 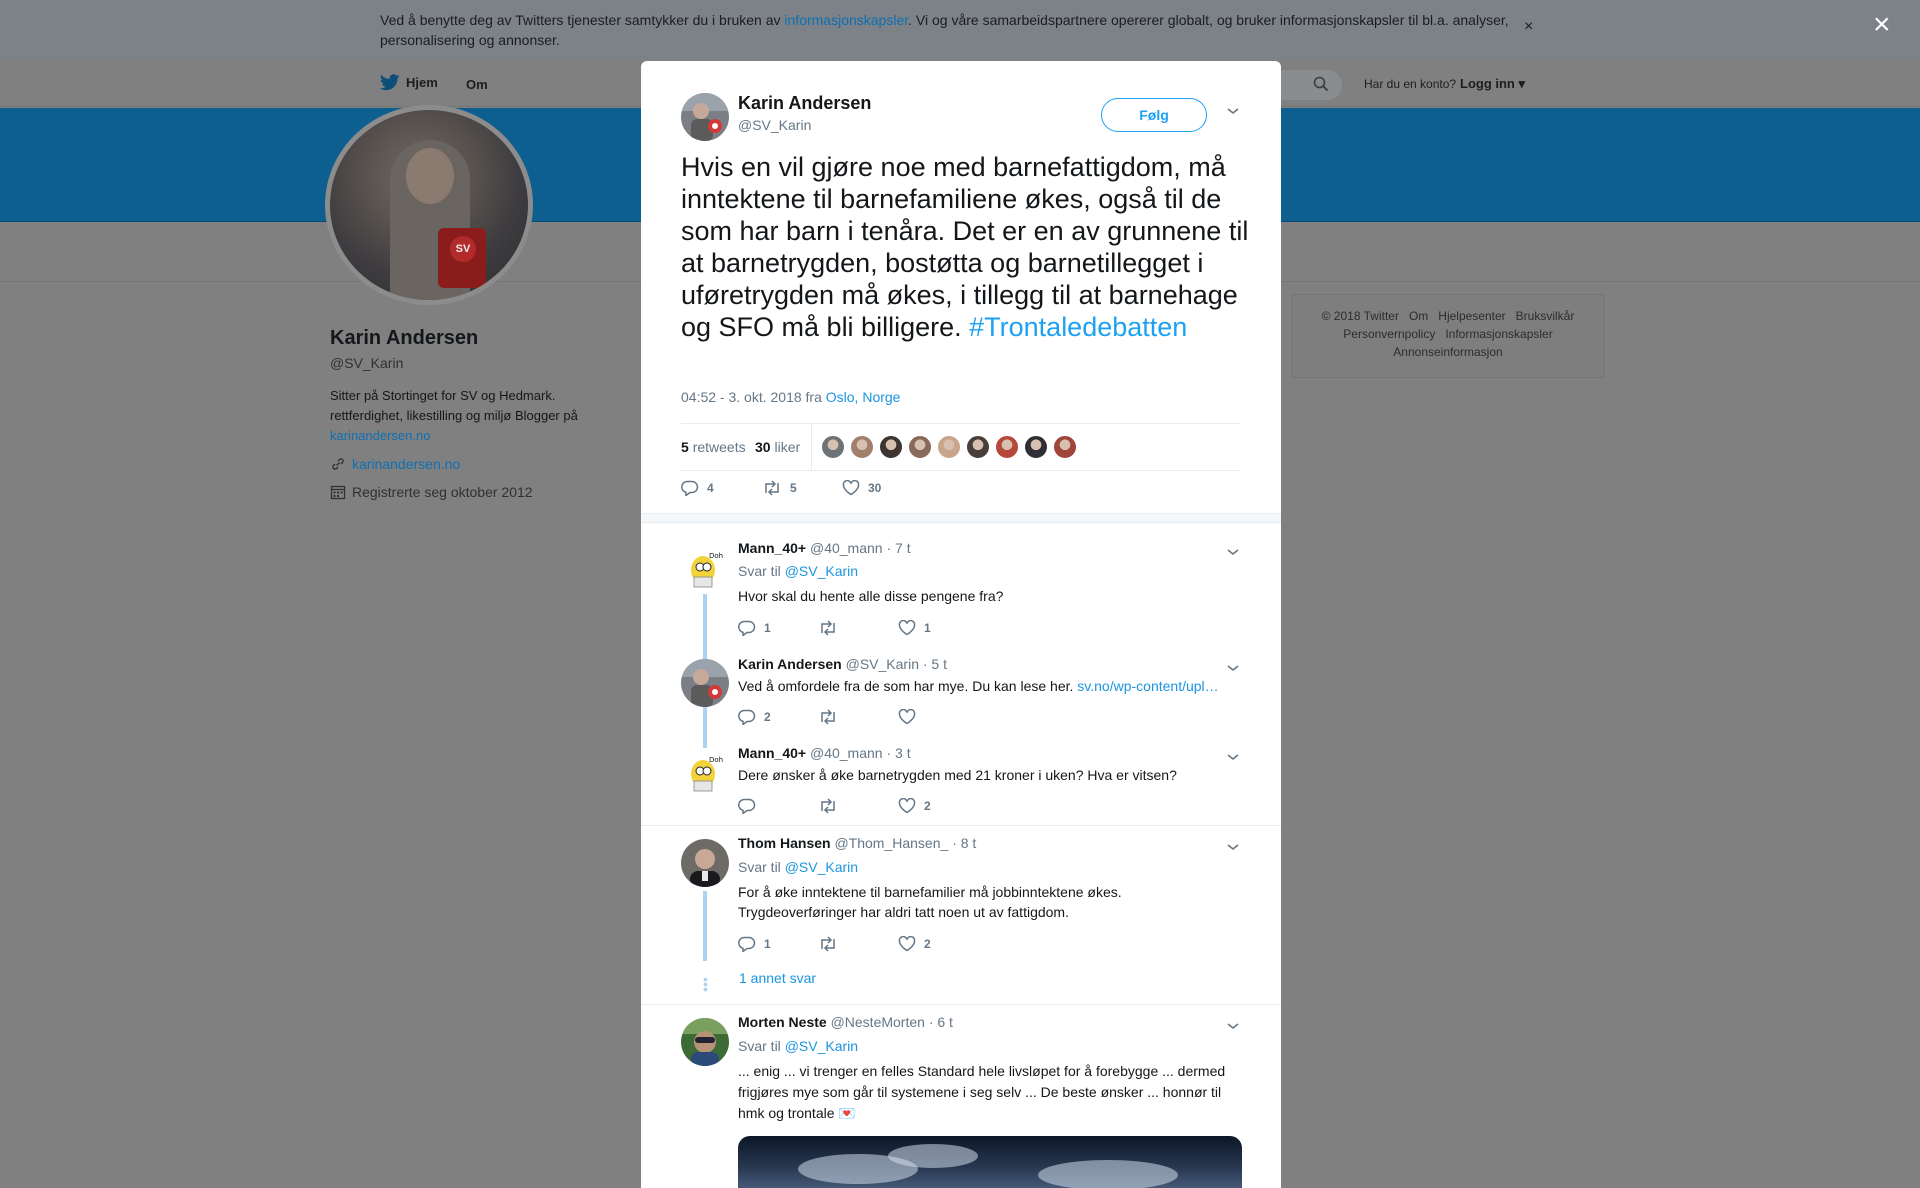 What do you see at coordinates (406, 464) in the screenshot?
I see `profile-url-text: karinandersen.no` at bounding box center [406, 464].